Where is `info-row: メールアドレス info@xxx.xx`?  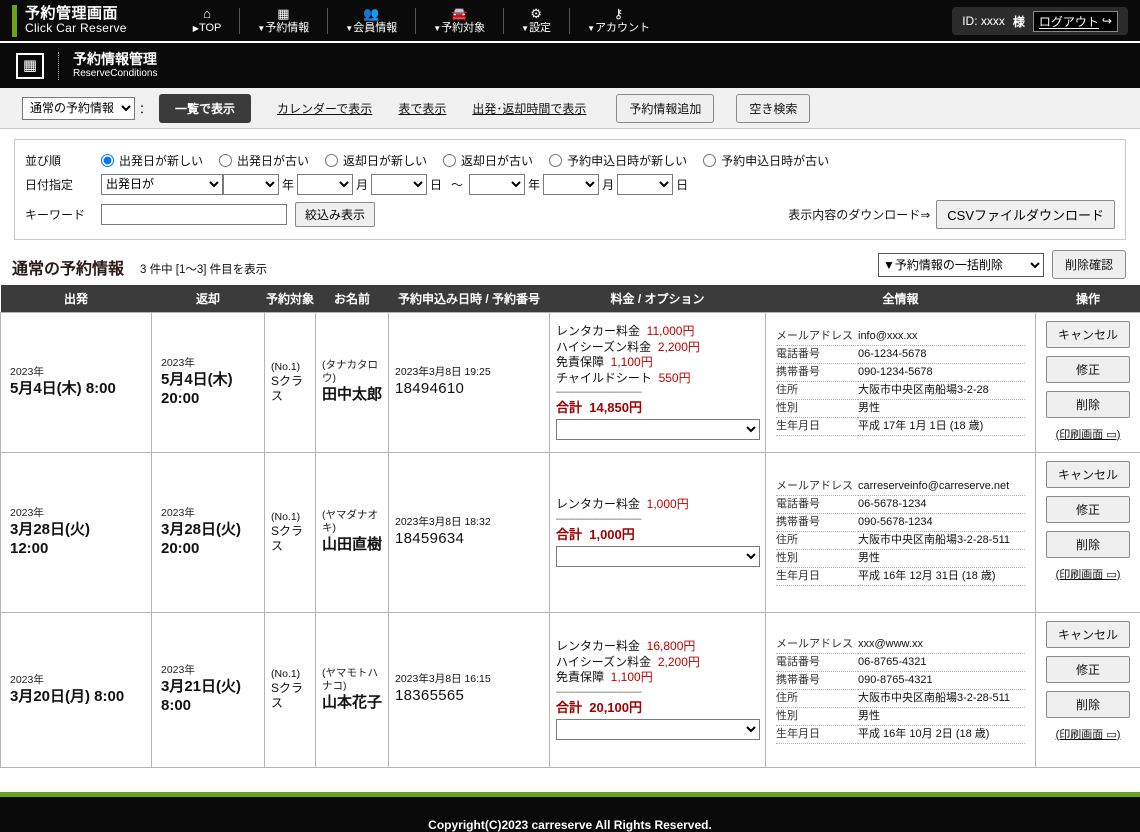 info-row: メールアドレス info@xxx.xx is located at coordinates (900, 337).